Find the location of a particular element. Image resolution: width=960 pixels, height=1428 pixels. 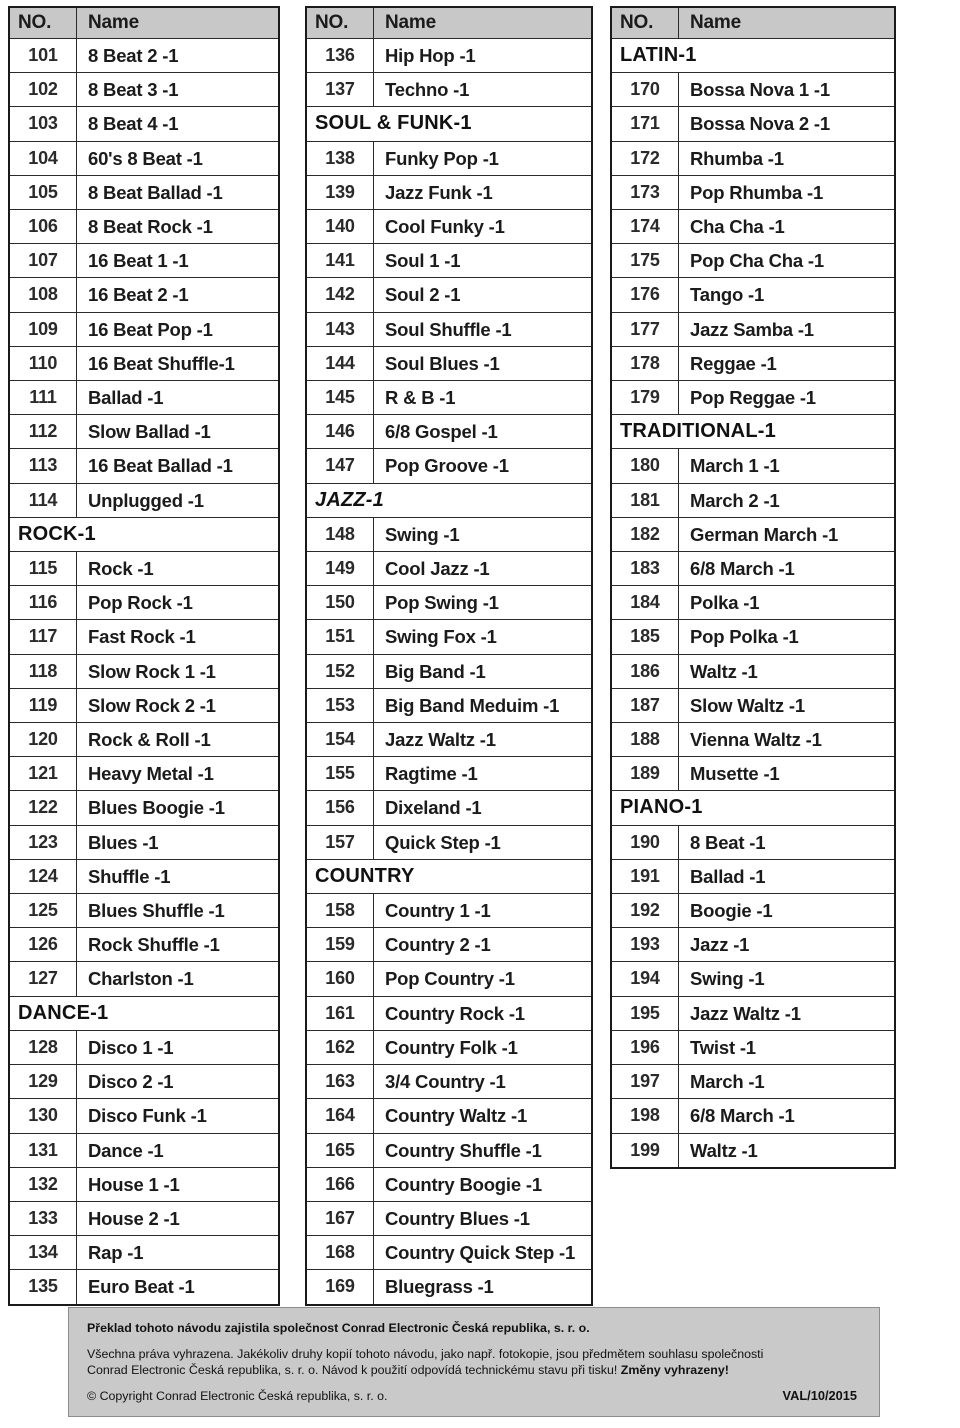

table-row: 169 Bluegrass -1 is located at coordinates (449, 1287).